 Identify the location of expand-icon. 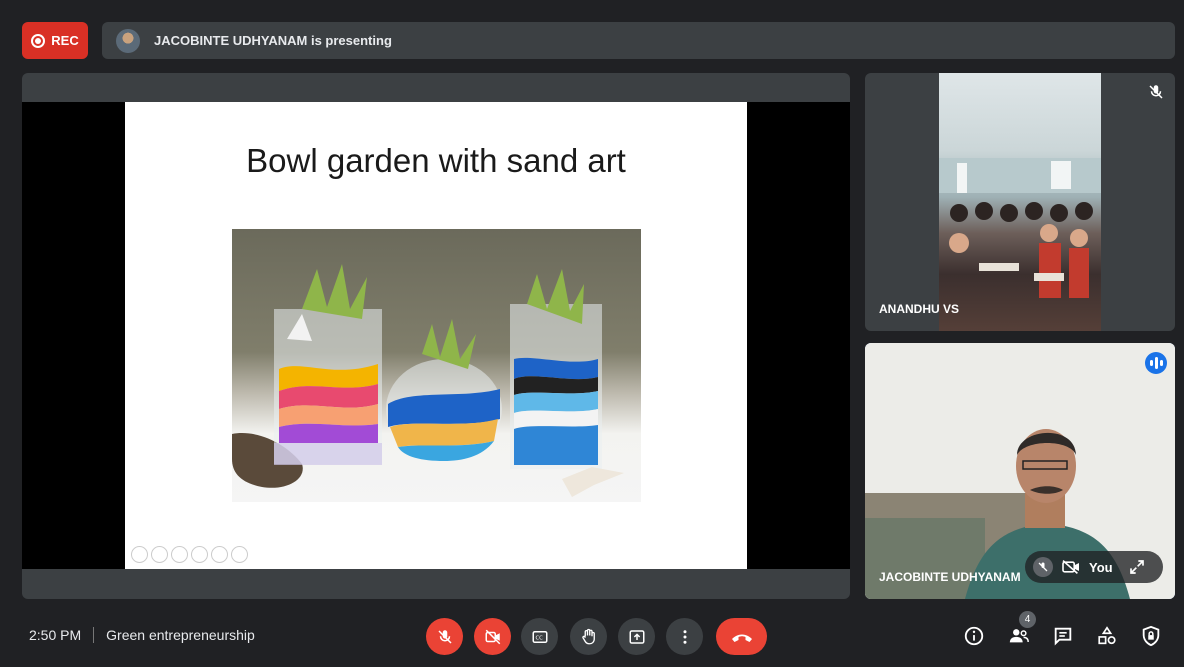
(1137, 567).